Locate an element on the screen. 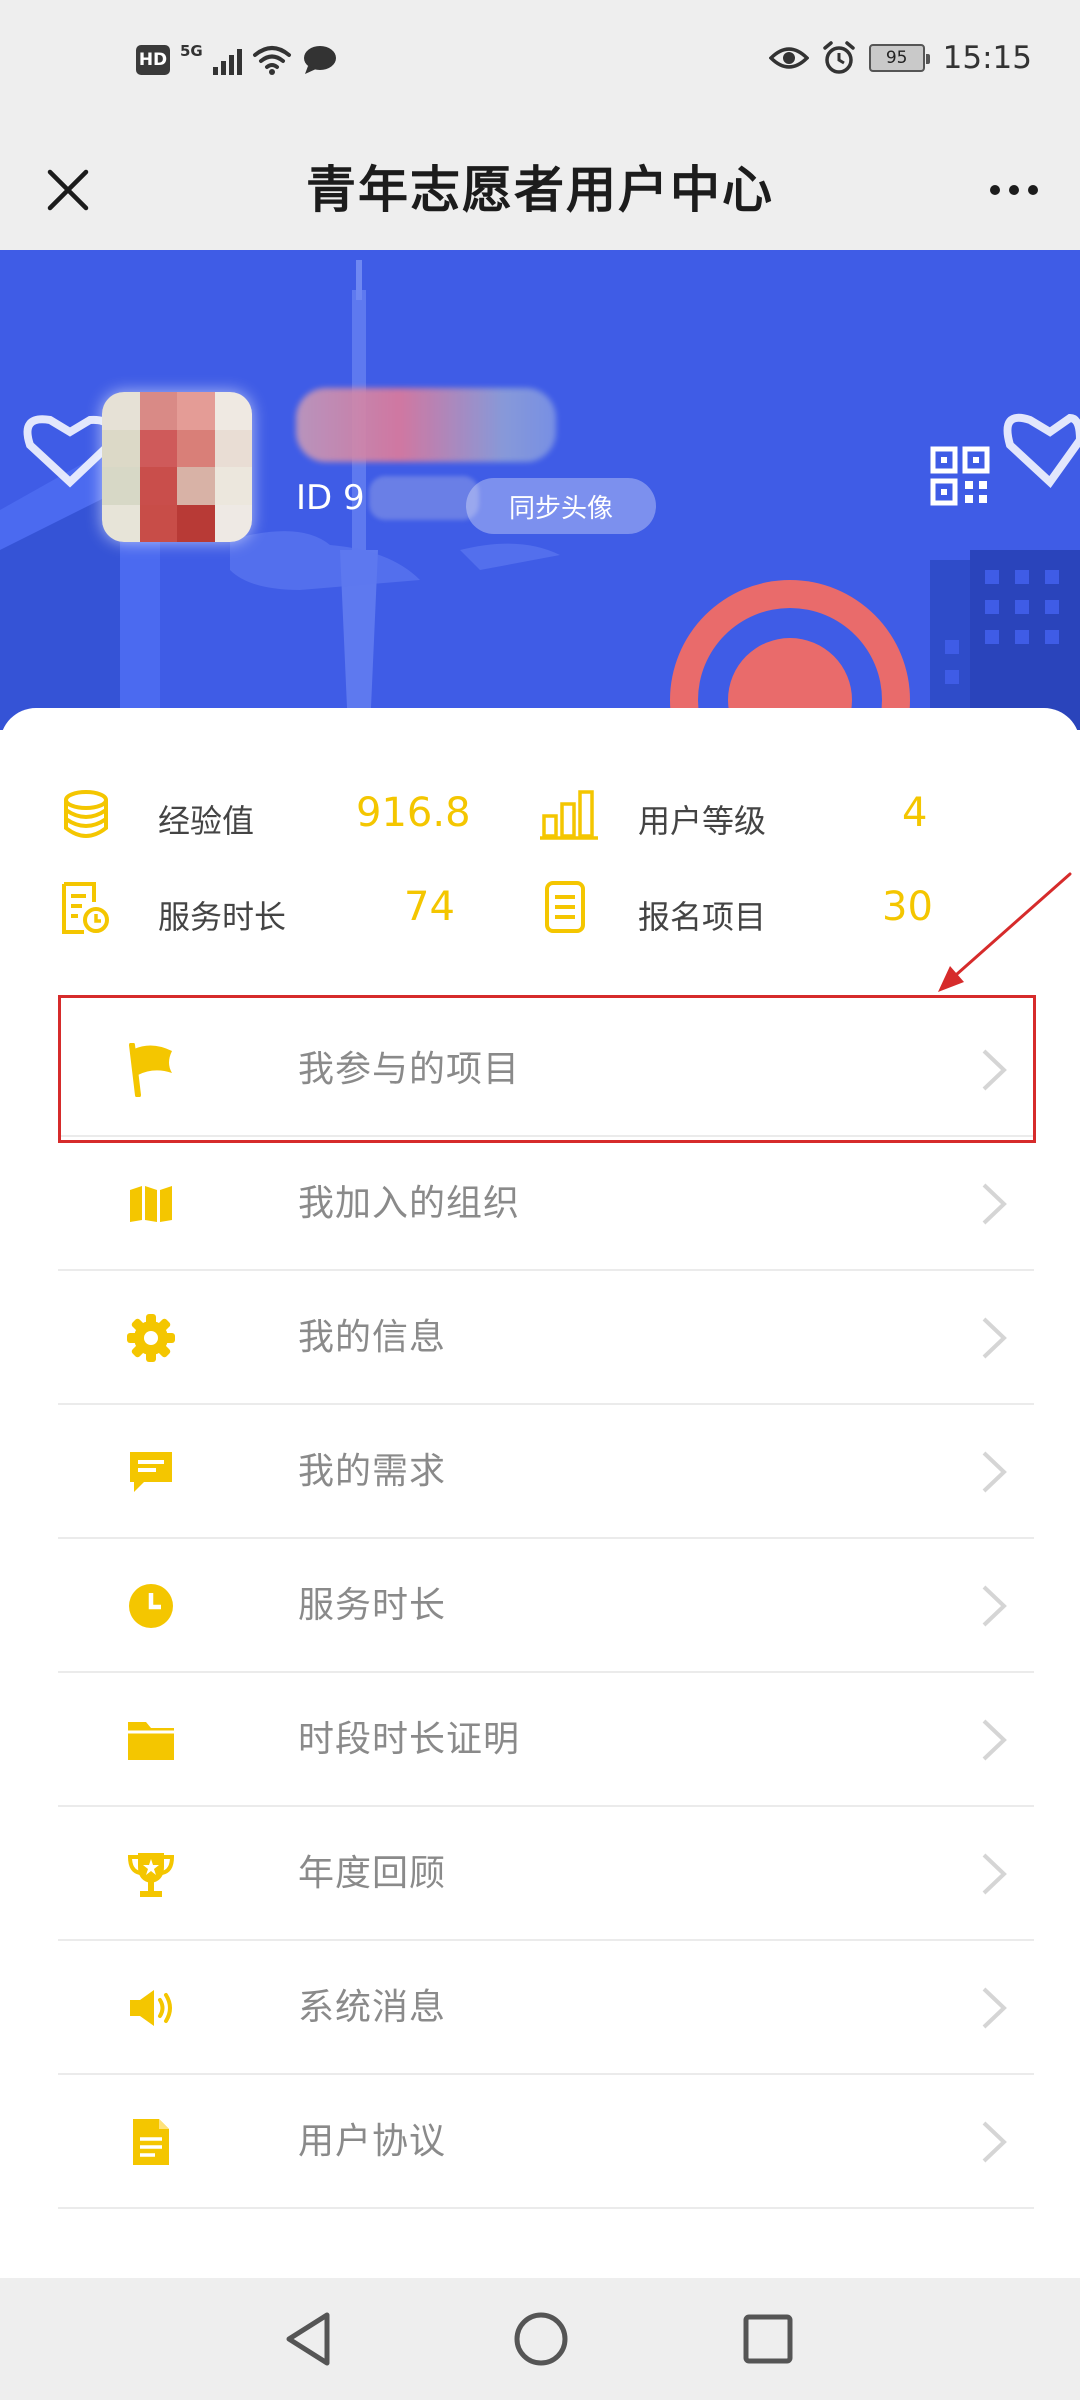 The image size is (1080, 2400). menu-label: 服务时长 is located at coordinates (372, 1605).